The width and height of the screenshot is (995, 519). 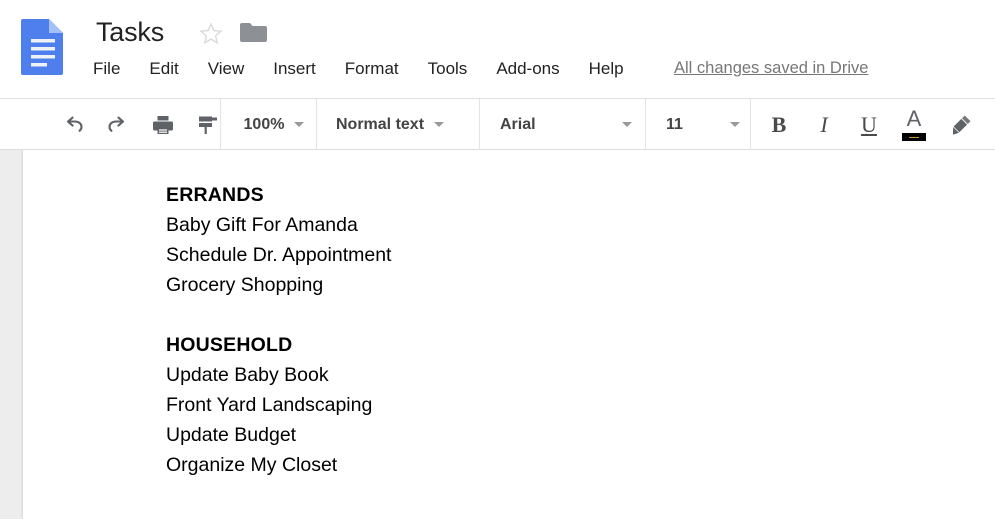 I want to click on document-line: Baby Gift For Amanda, so click(x=262, y=225).